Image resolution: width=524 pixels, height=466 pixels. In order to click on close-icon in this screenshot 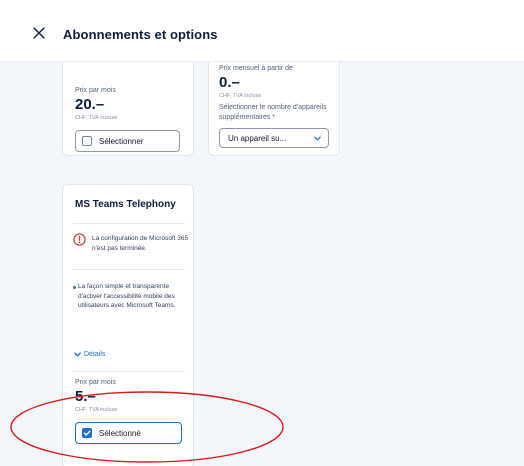, I will do `click(39, 33)`.